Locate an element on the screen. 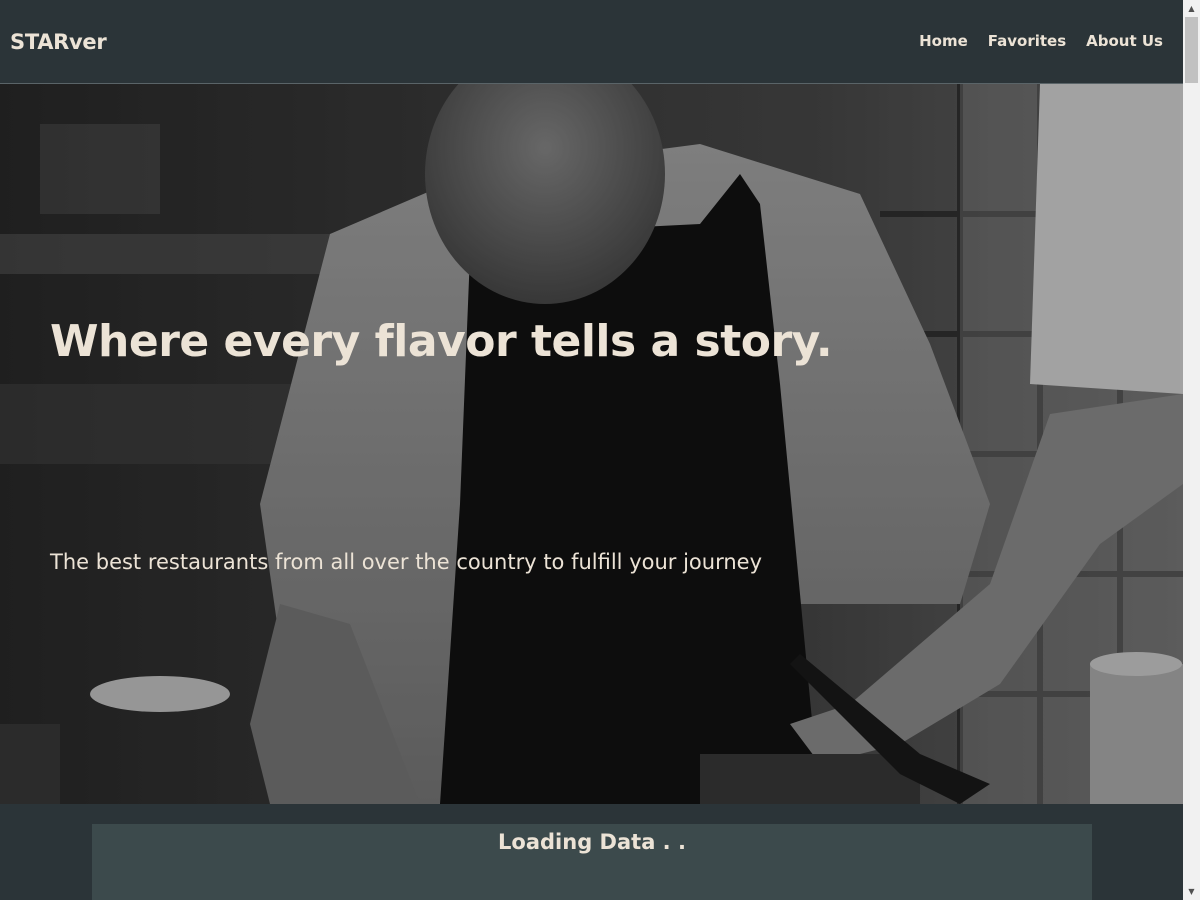 Image resolution: width=1200 pixels, height=900 pixels. logo: STARver is located at coordinates (58, 42).